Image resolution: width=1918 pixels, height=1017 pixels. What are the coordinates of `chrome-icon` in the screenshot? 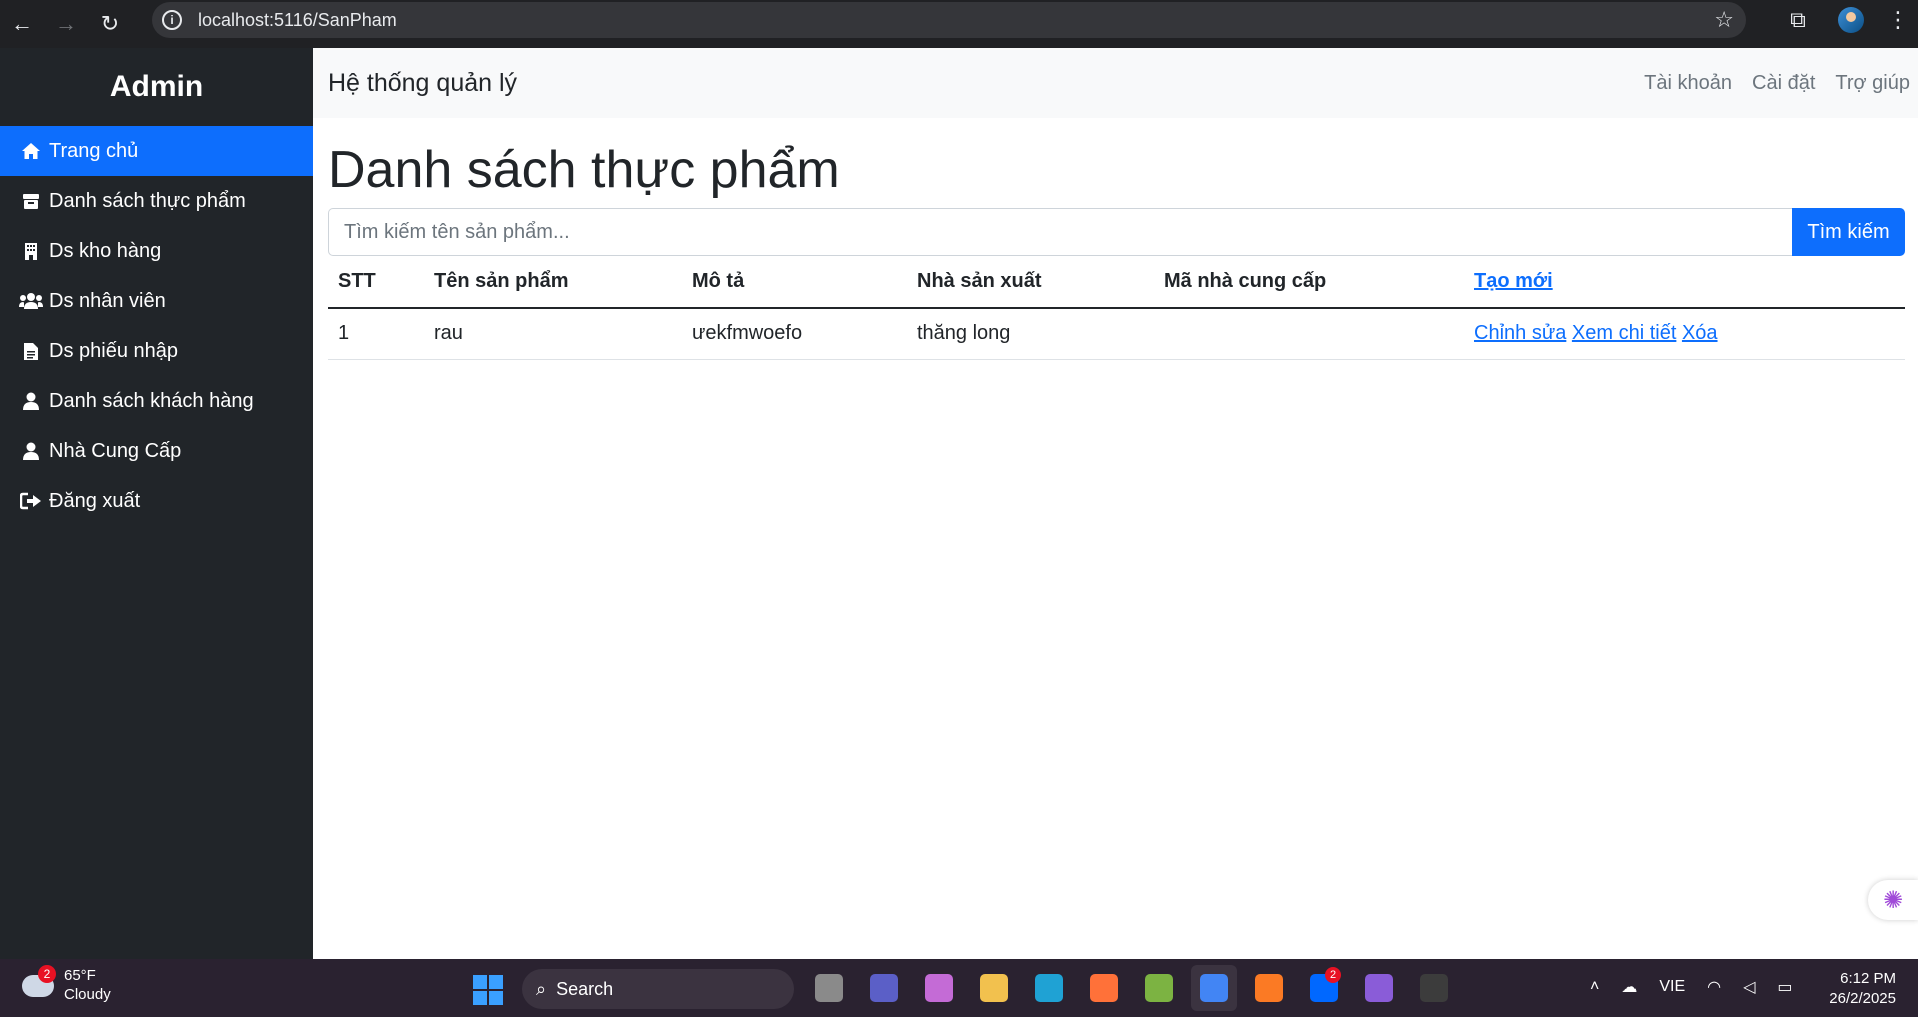 It's located at (1214, 988).